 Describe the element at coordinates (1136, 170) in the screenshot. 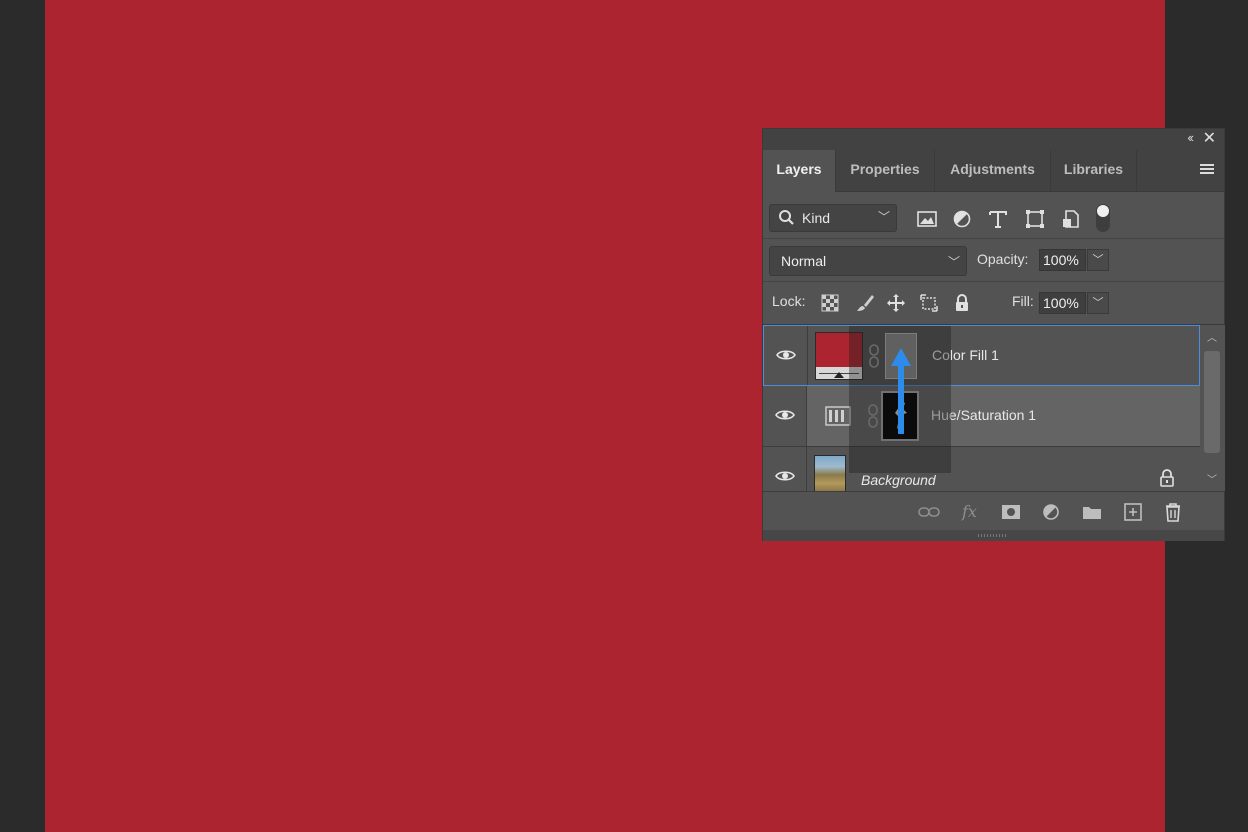

I see `tab-divider` at that location.